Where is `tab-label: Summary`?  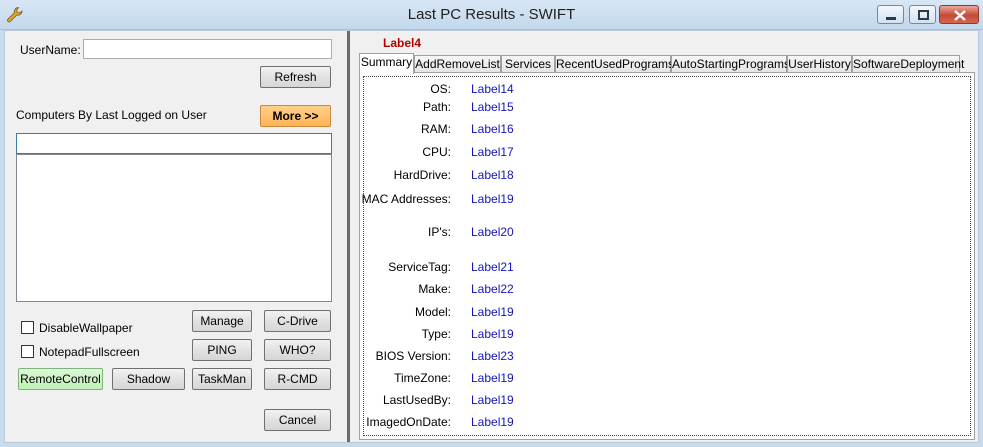
tab-label: Summary is located at coordinates (386, 62).